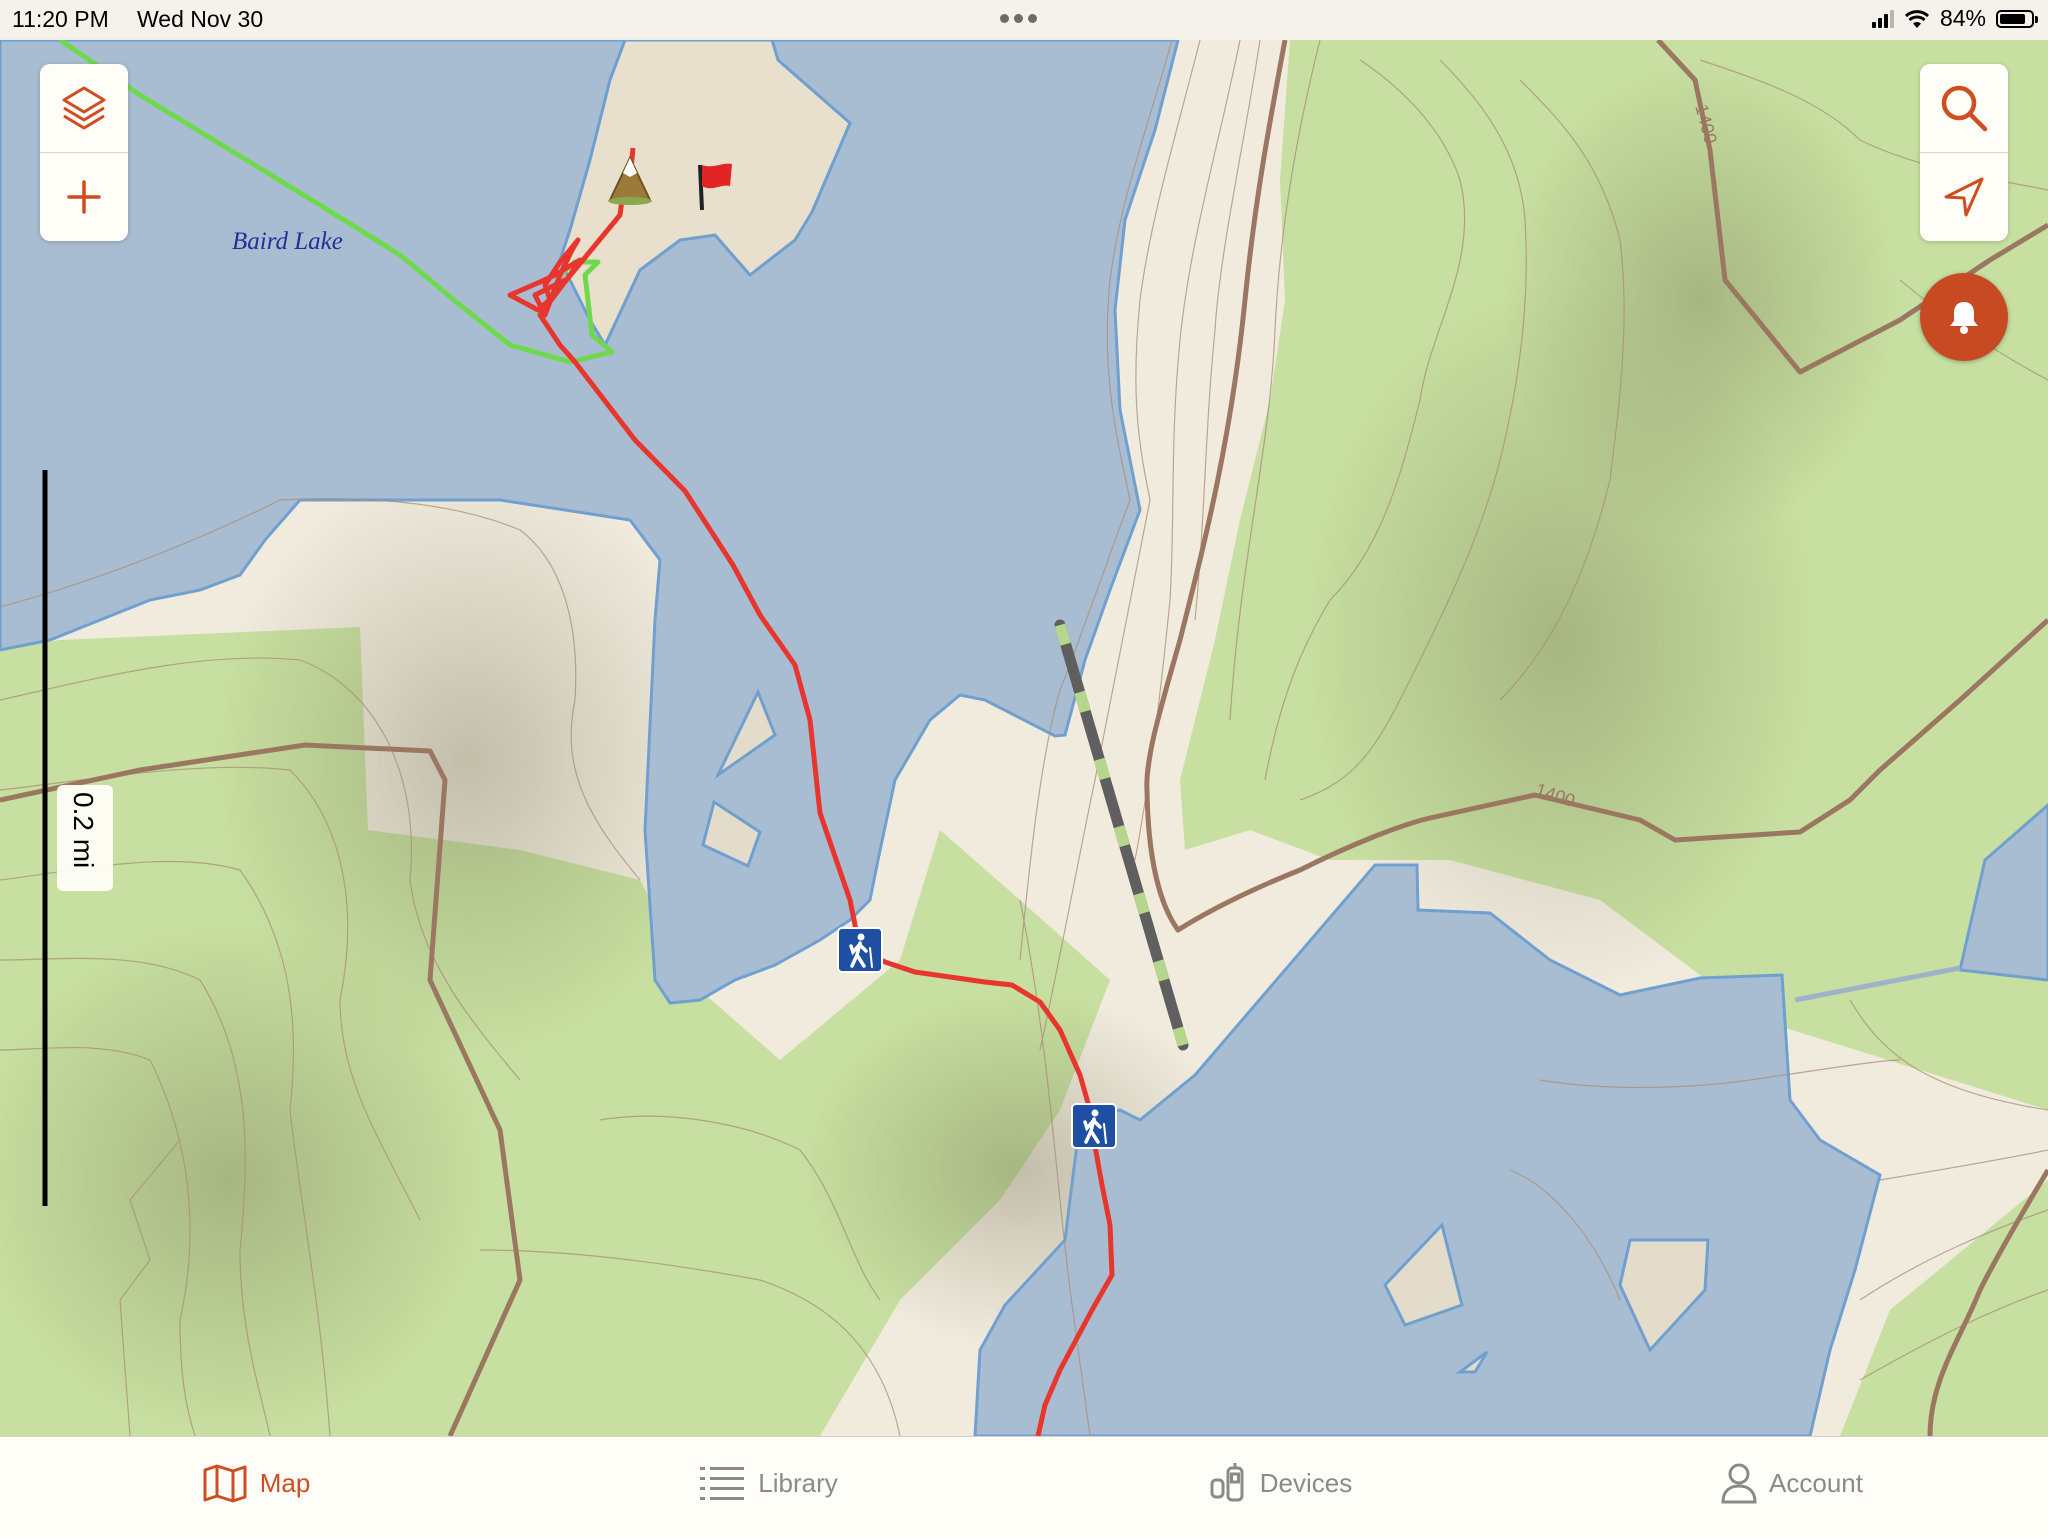 This screenshot has width=2048, height=1537. I want to click on status-bar: 11:20 PM Wed Nov 30 84%, so click(1024, 20).